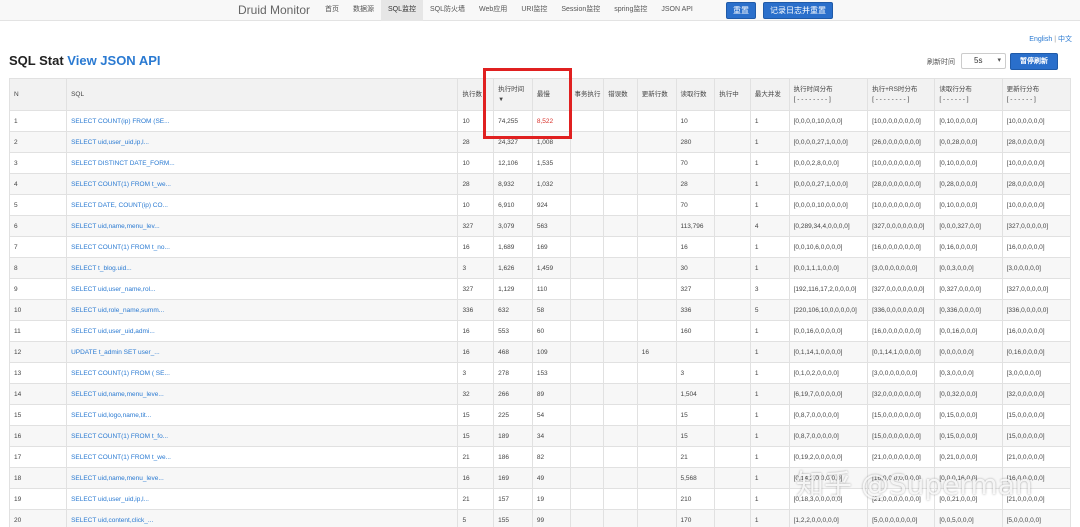 Image resolution: width=1080 pixels, height=527 pixels. What do you see at coordinates (1040, 39) in the screenshot?
I see `lang-english-link: English` at bounding box center [1040, 39].